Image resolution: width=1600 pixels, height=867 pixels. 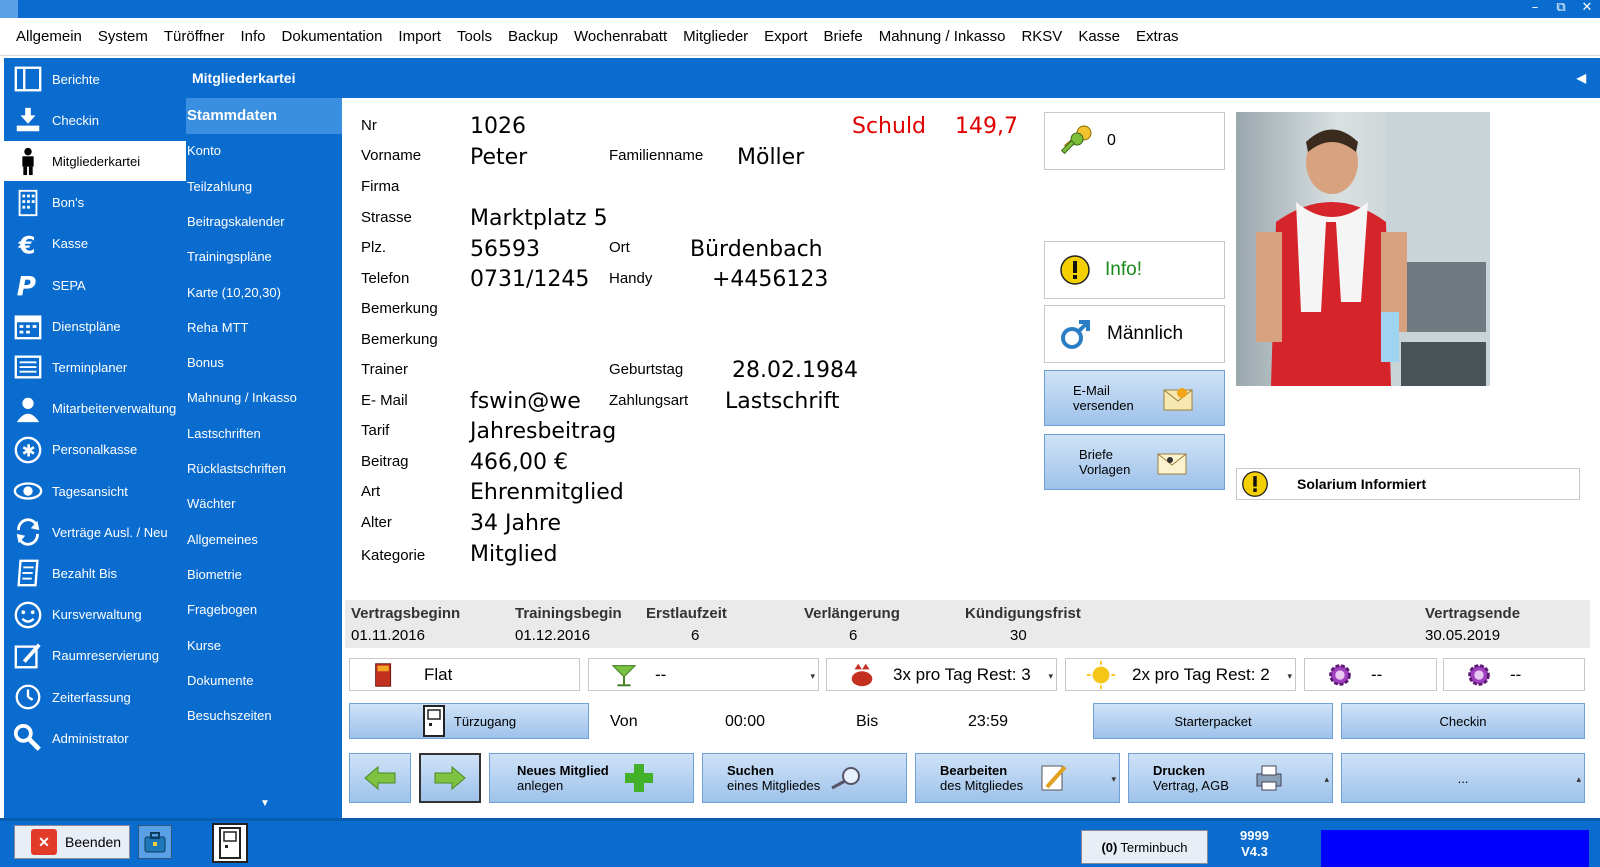 What do you see at coordinates (1408, 484) in the screenshot?
I see `solarium-field: Solarium Informiert` at bounding box center [1408, 484].